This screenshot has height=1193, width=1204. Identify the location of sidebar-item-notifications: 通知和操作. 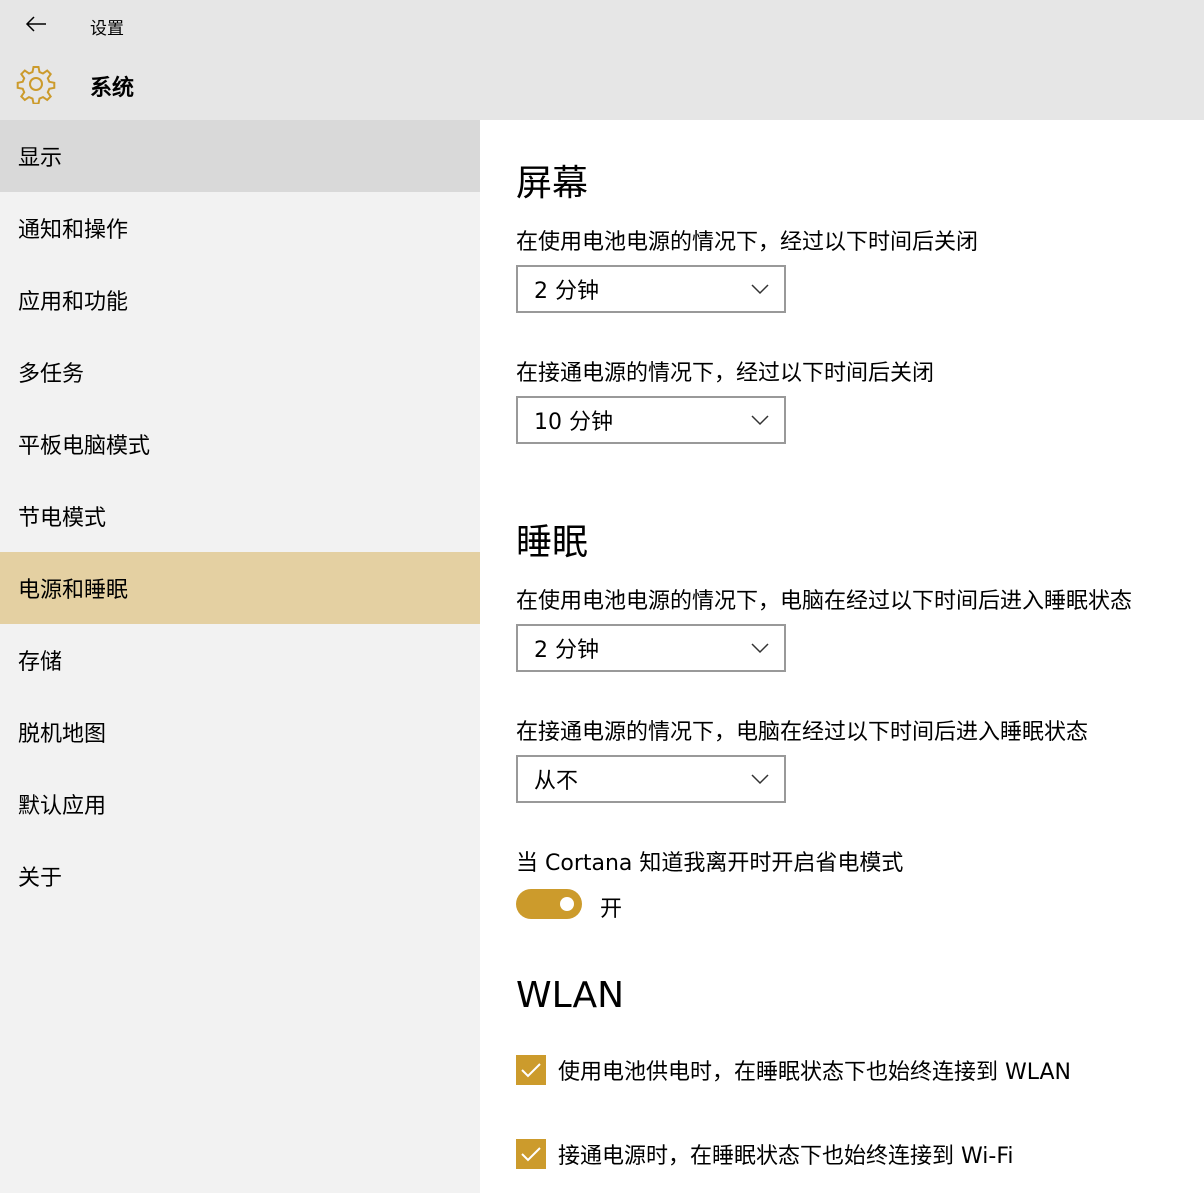
(240, 228).